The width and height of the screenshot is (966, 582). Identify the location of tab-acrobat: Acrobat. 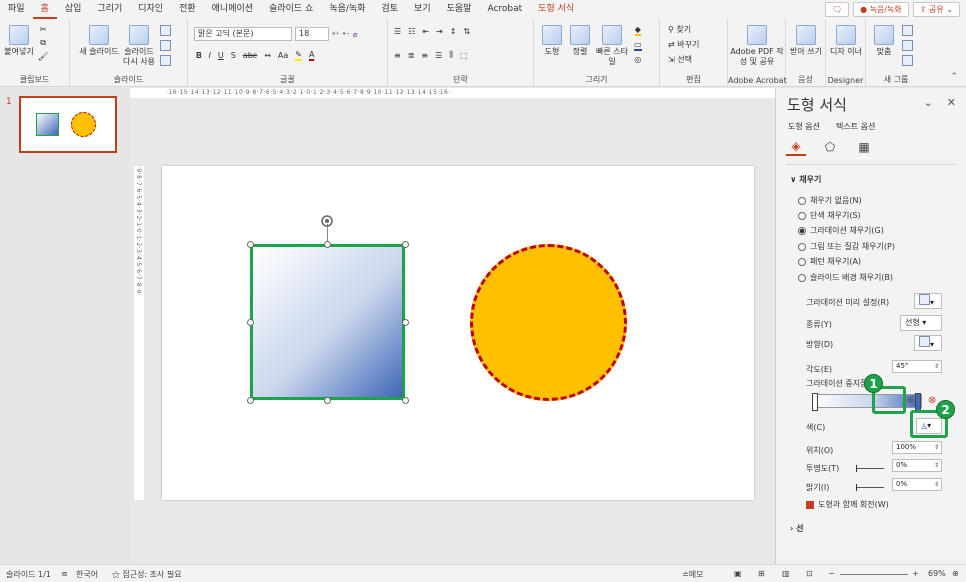
(504, 9).